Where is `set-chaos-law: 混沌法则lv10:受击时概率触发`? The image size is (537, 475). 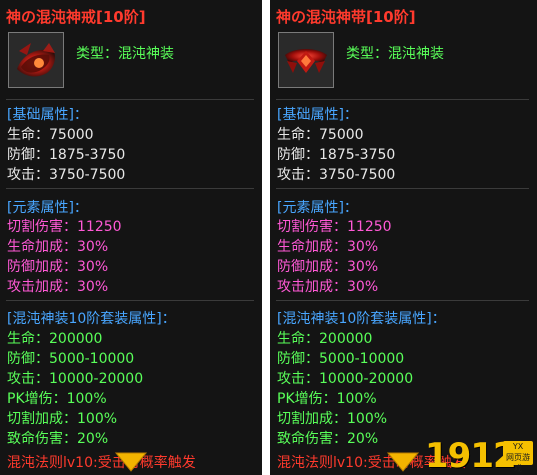 set-chaos-law: 混沌法则lv10:受击时概率触发 is located at coordinates (101, 463).